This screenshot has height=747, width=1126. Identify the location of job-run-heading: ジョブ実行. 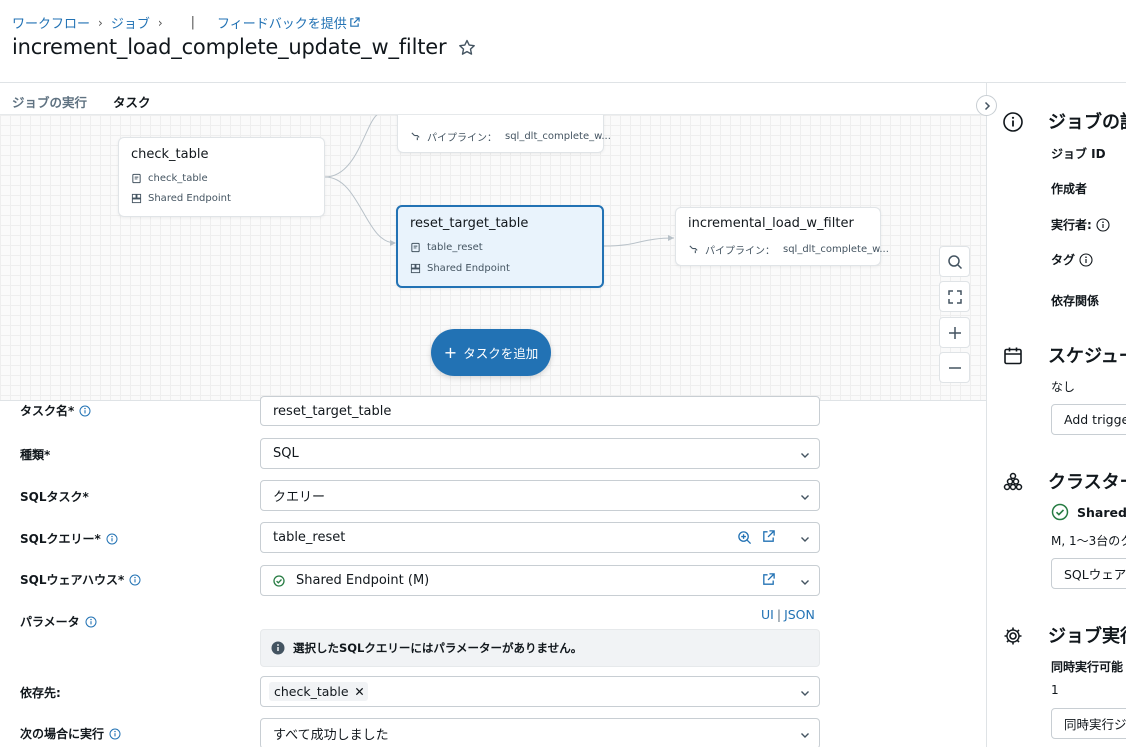
(1087, 636).